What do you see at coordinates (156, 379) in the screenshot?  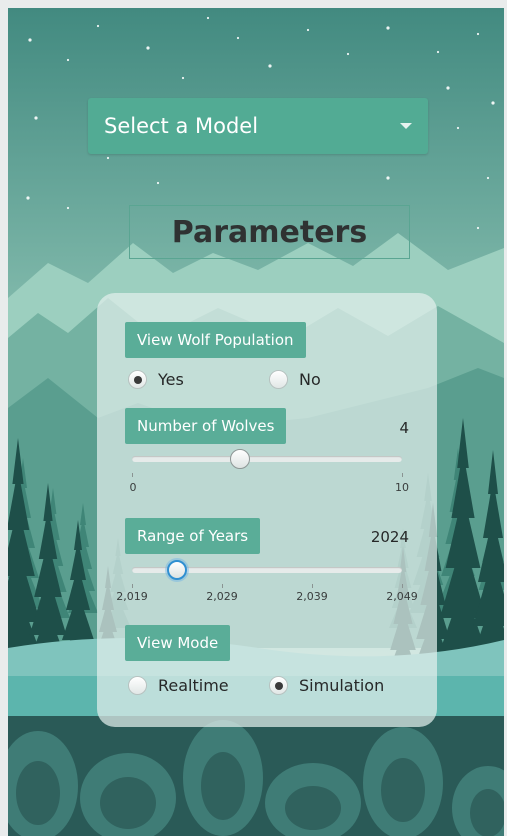 I see `wolf-population-yes-radio: Yes` at bounding box center [156, 379].